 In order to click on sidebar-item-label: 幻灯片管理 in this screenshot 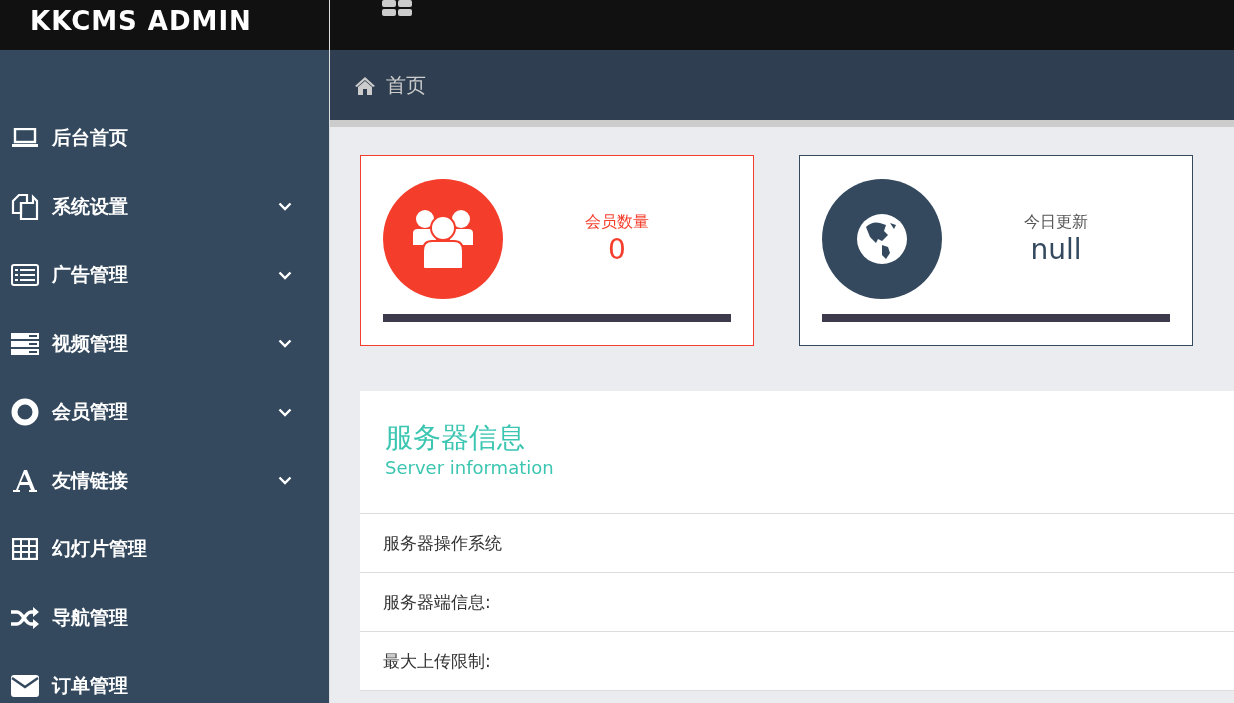, I will do `click(100, 549)`.